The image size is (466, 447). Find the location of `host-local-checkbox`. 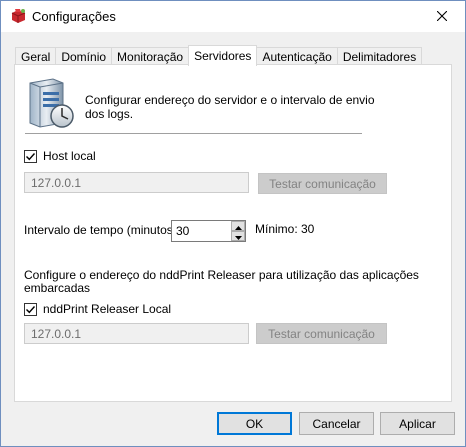

host-local-checkbox is located at coordinates (30, 156).